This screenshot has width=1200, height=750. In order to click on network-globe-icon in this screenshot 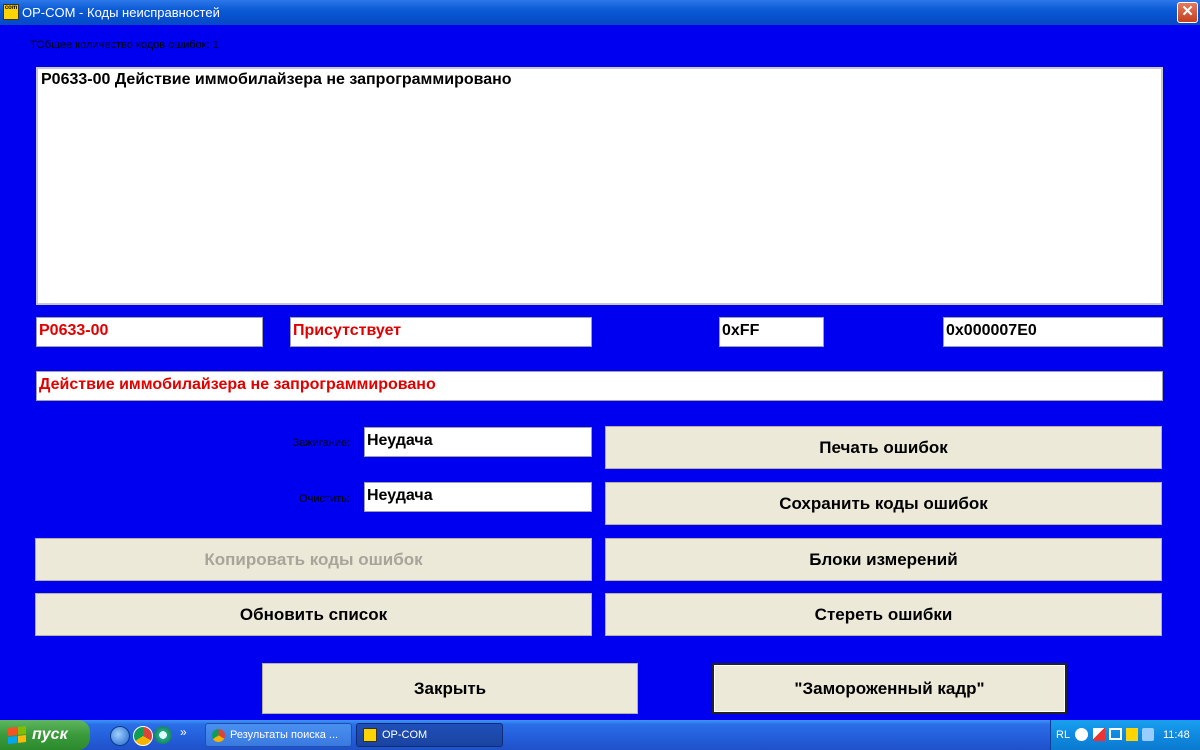, I will do `click(163, 735)`.